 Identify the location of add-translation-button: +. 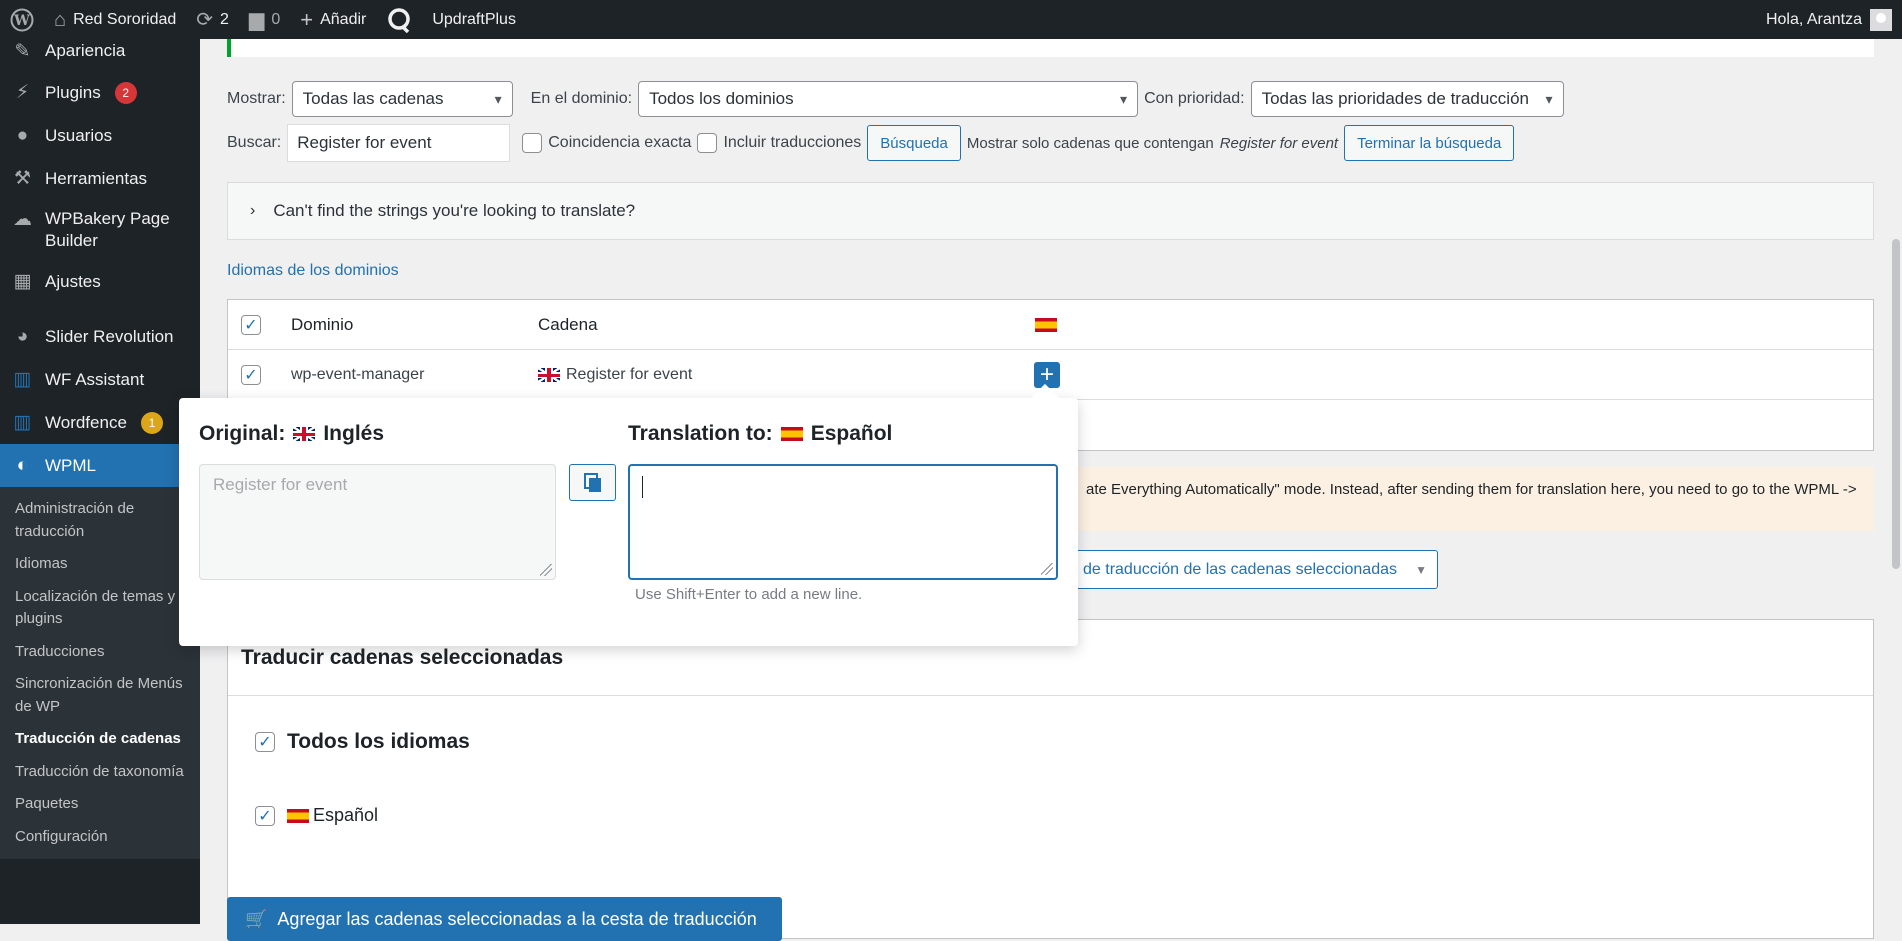
(1047, 375).